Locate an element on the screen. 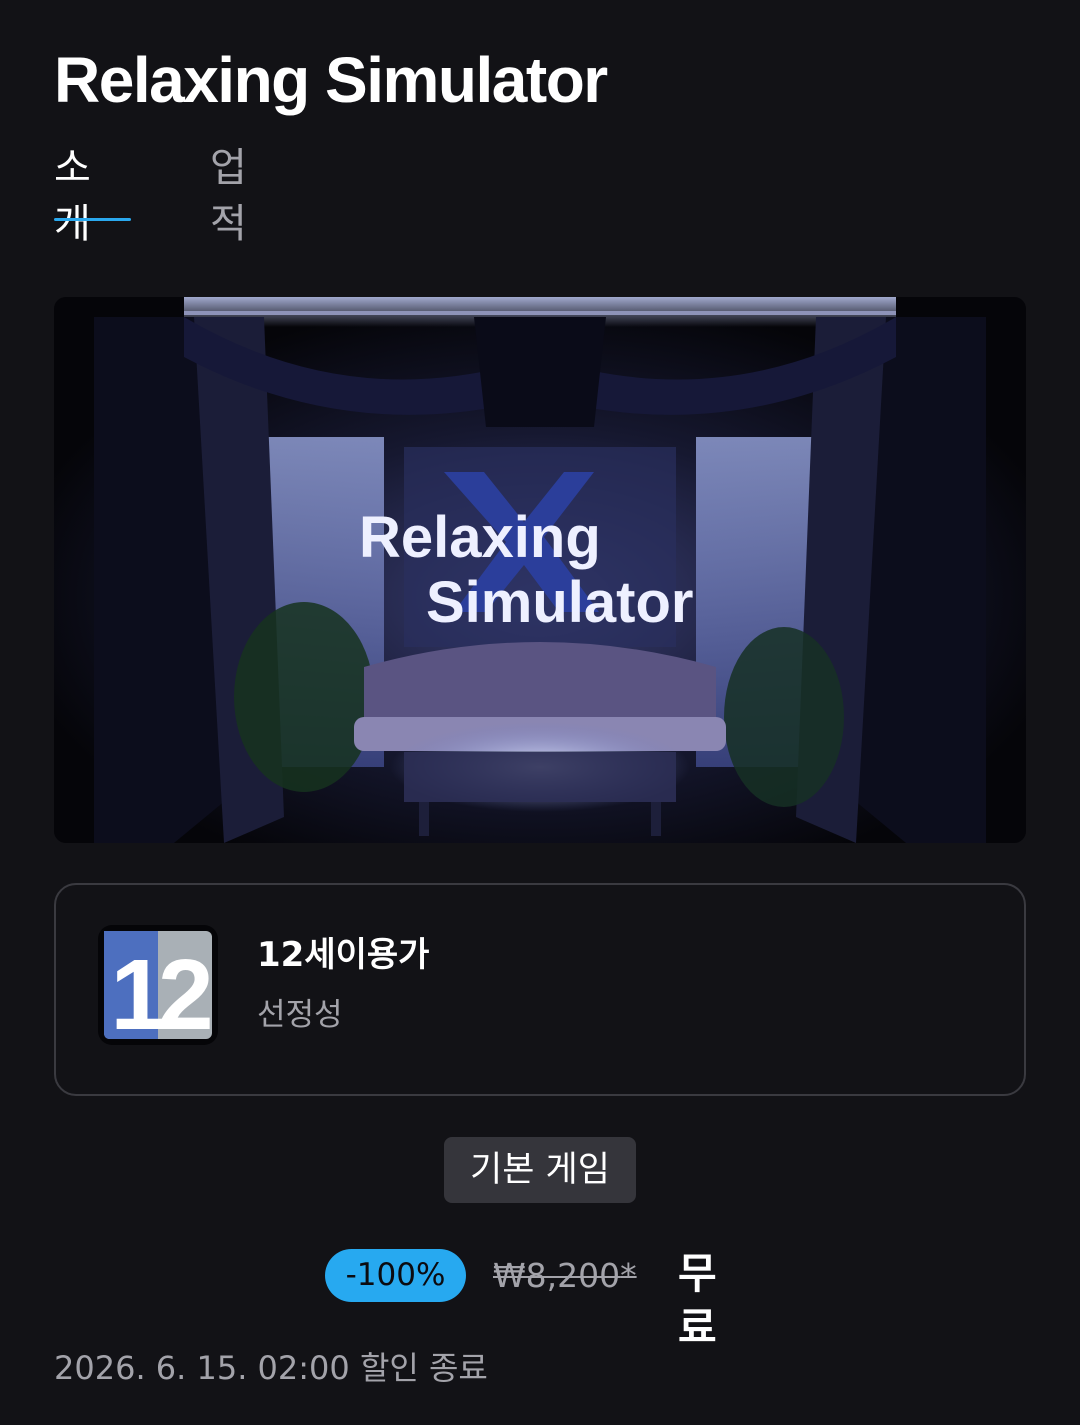 The height and width of the screenshot is (1425, 1080). age-rating-card: 12 12세이용가 선정성 is located at coordinates (540, 989).